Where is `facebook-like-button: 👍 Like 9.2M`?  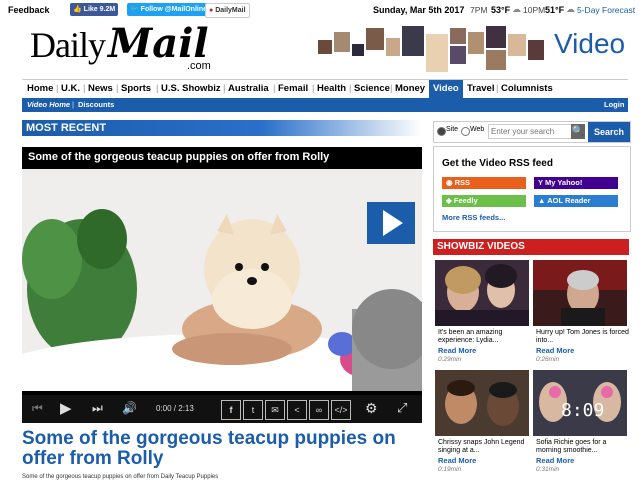 facebook-like-button: 👍 Like 9.2M is located at coordinates (94, 9).